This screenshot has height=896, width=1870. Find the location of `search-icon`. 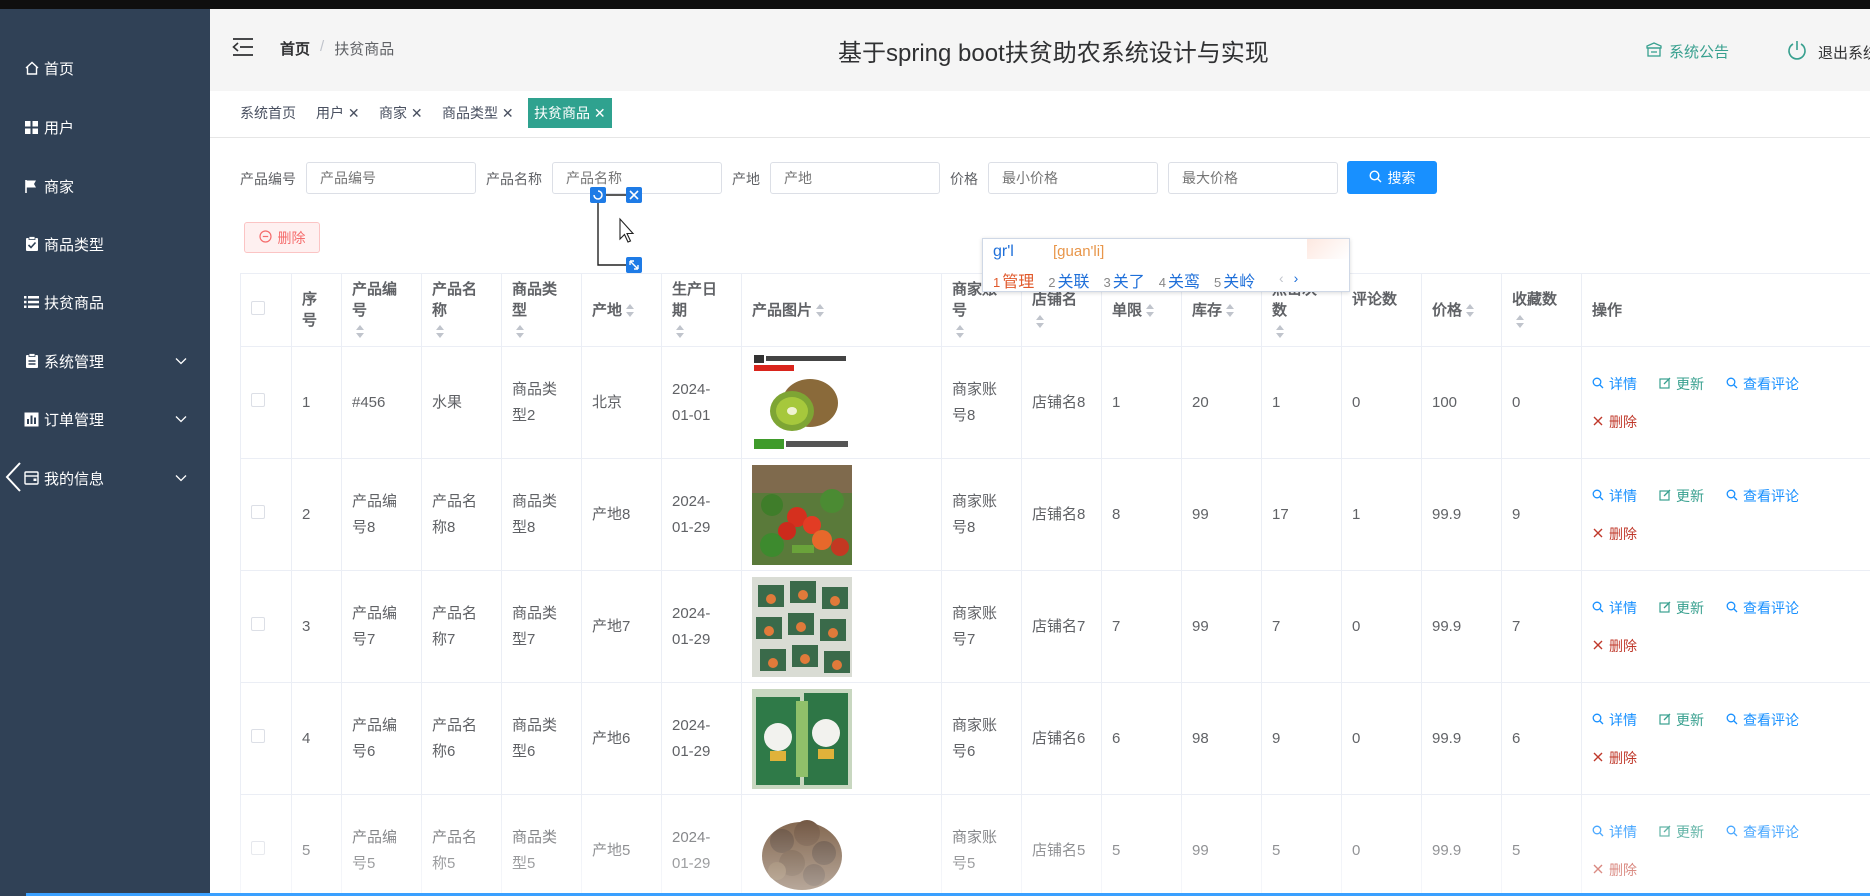

search-icon is located at coordinates (1732, 832).